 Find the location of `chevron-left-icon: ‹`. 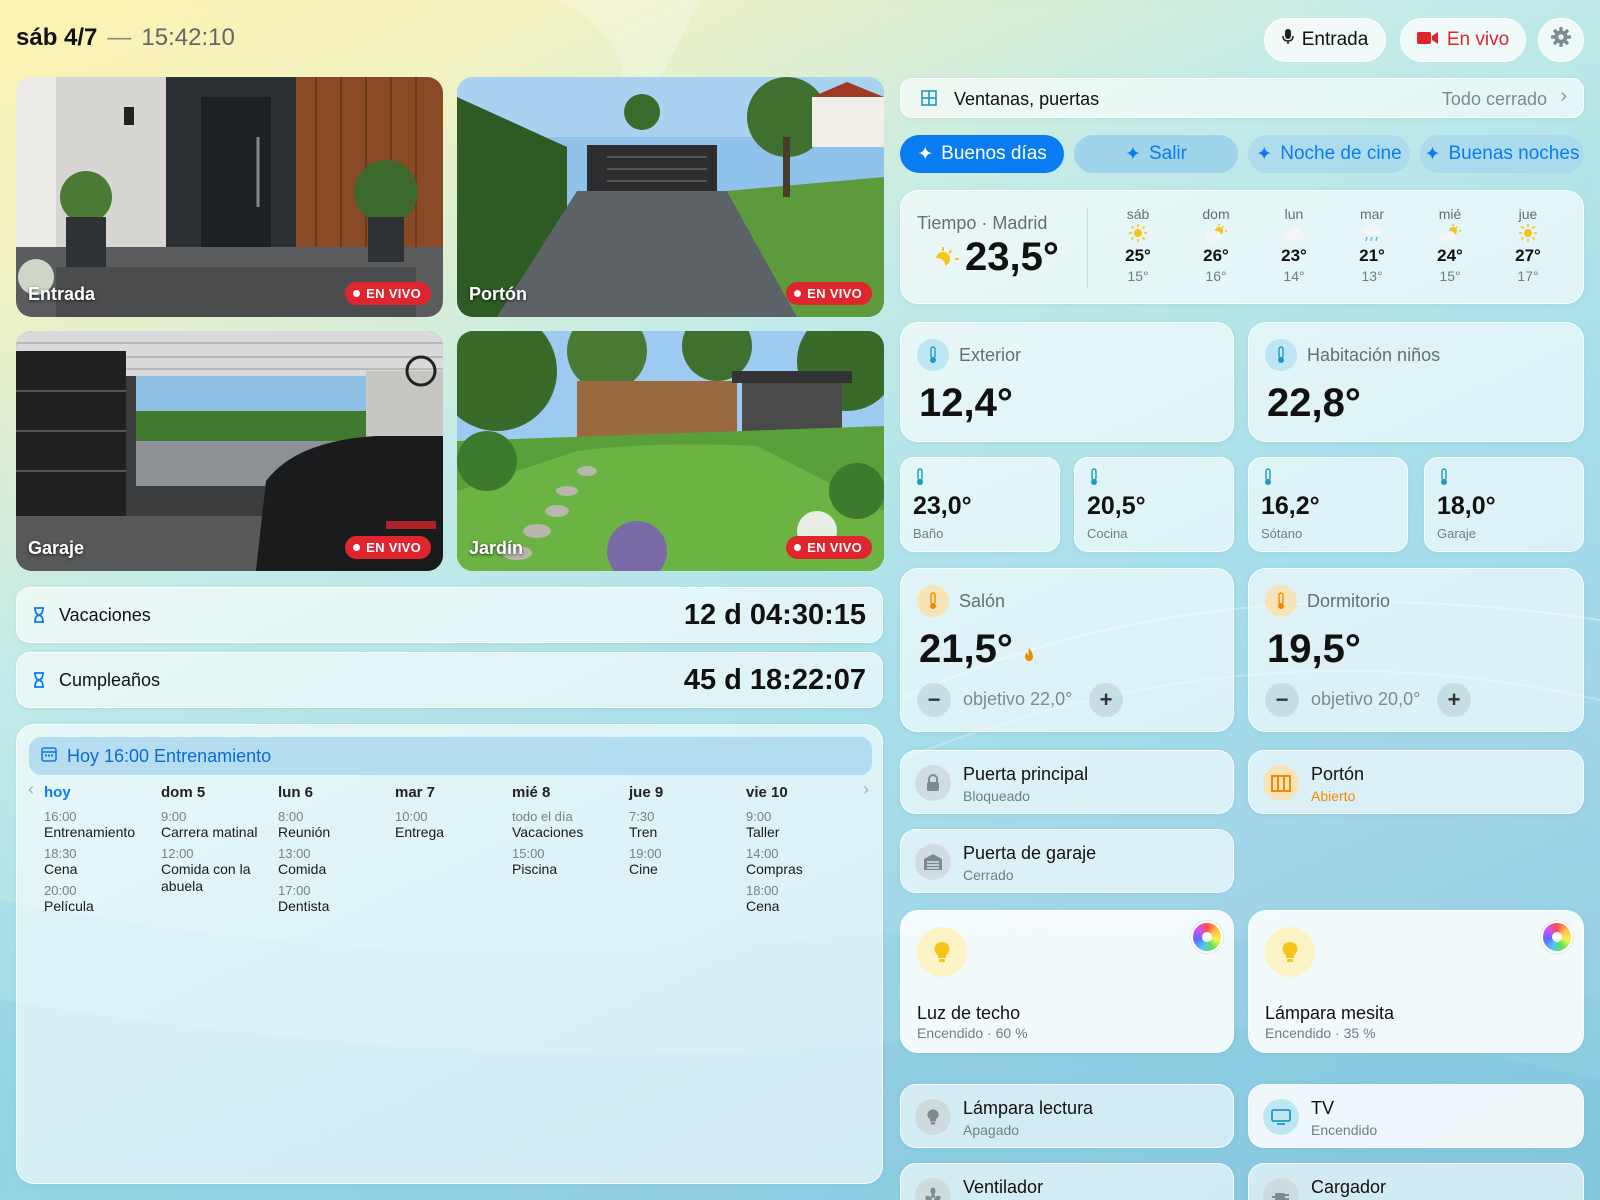

chevron-left-icon: ‹ is located at coordinates (31, 789).